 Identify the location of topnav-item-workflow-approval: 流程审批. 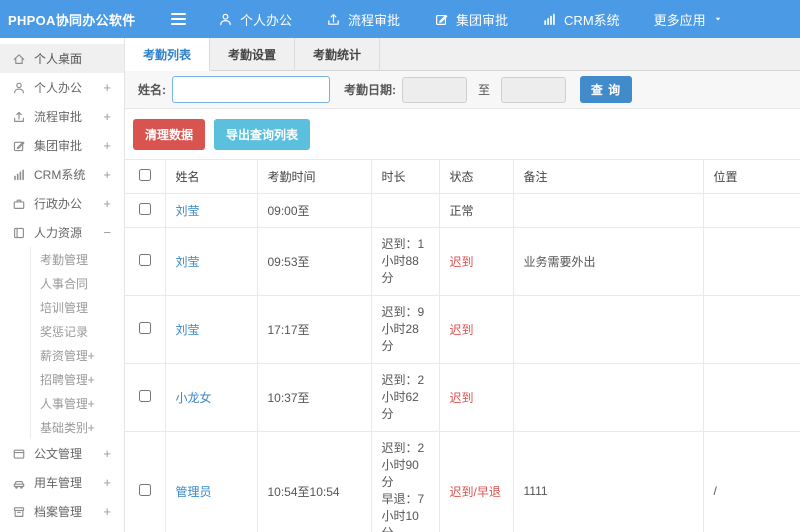
(363, 19).